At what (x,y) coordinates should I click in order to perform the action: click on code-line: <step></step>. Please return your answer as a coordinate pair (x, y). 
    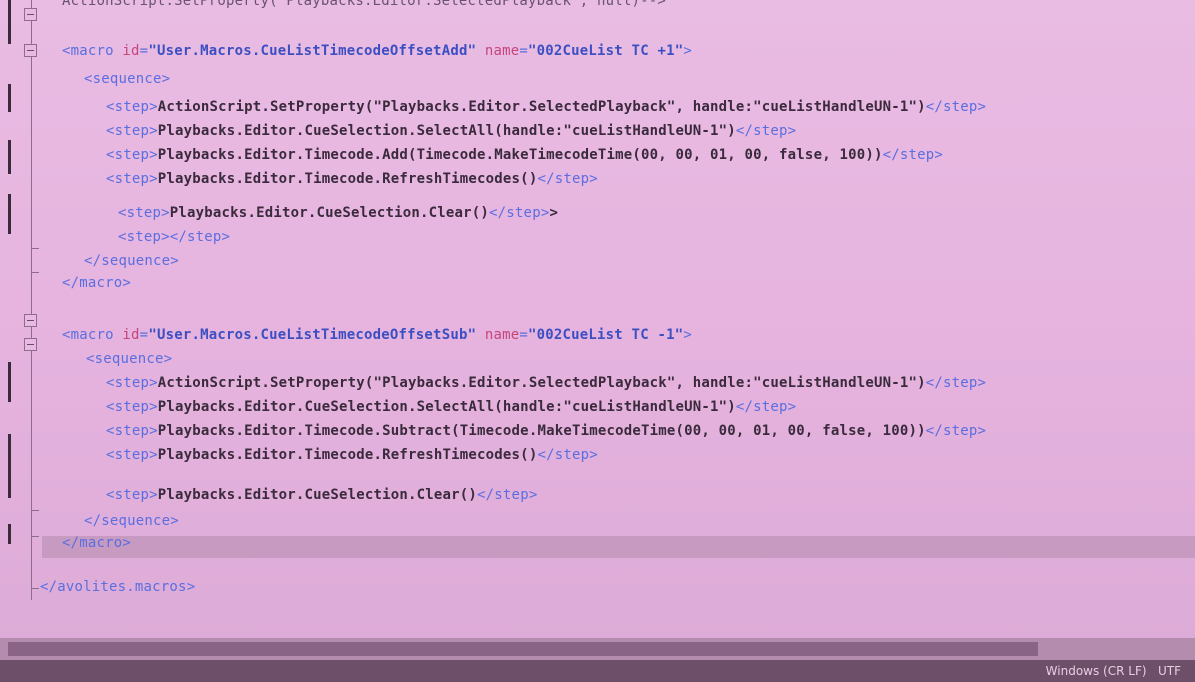
    Looking at the image, I should click on (174, 237).